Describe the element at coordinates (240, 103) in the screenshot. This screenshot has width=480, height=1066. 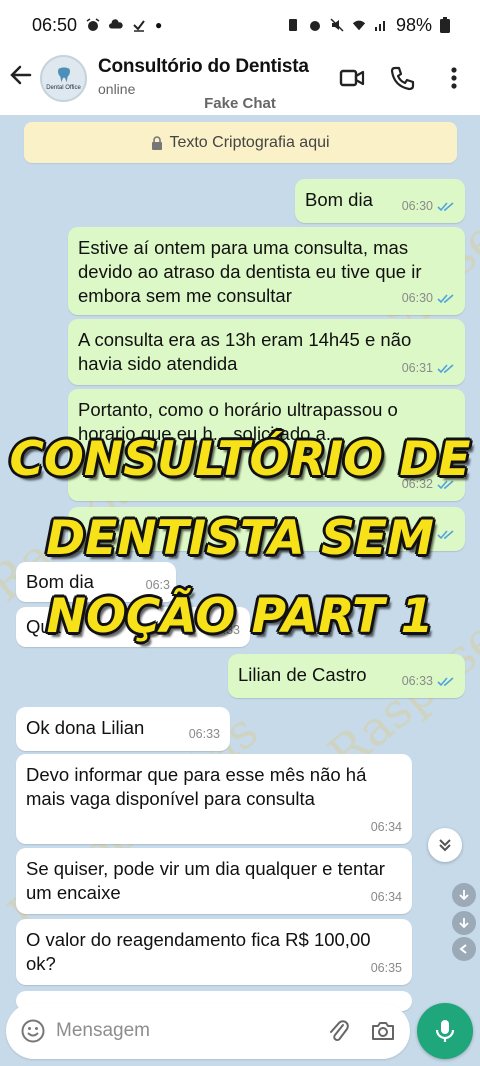
I see `app-subtitle: Fake Chat` at that location.